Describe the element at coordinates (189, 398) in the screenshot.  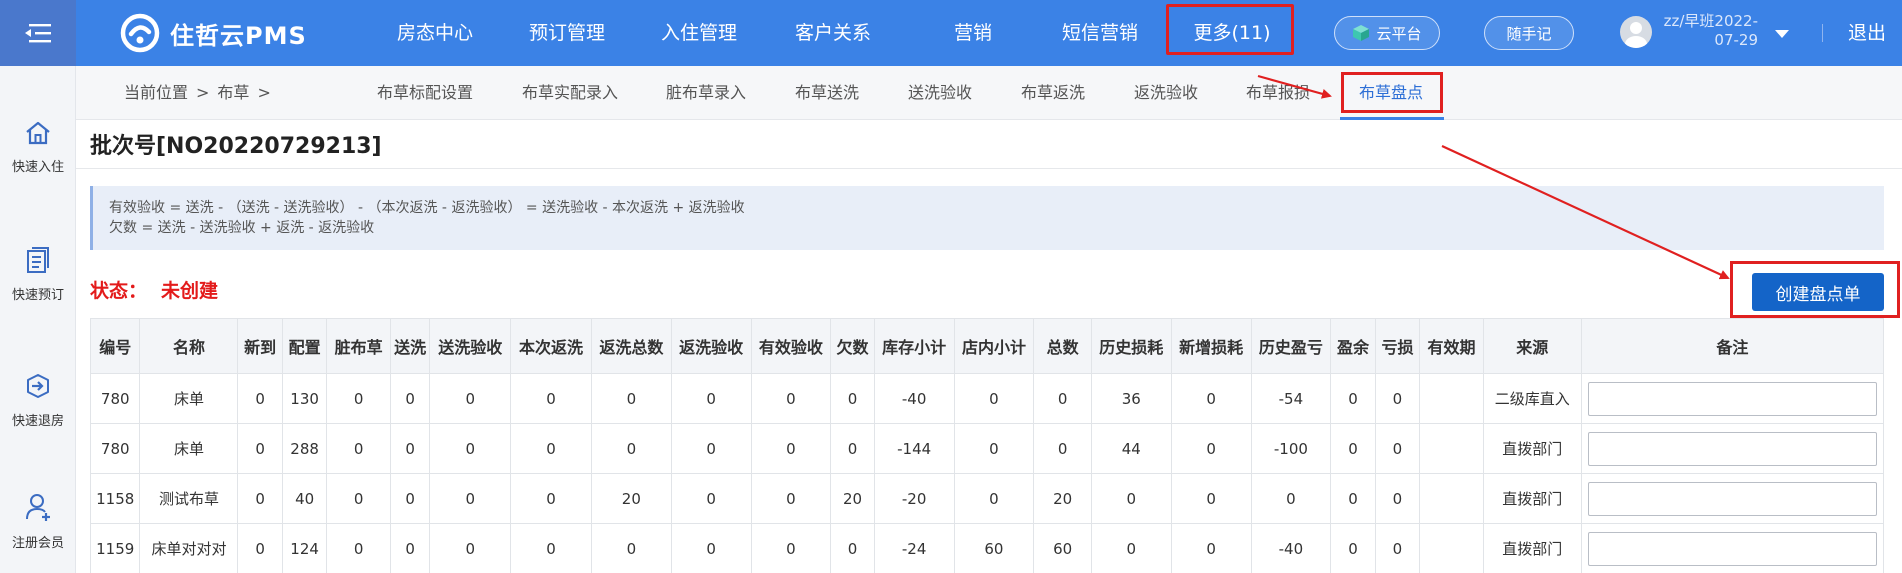
I see `table-cell: 床单` at that location.